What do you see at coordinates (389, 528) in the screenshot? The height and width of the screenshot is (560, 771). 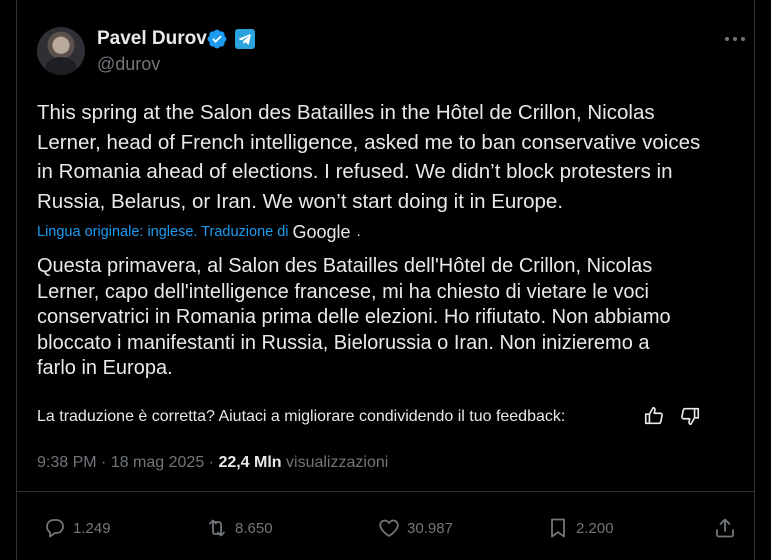 I see `heart-icon` at bounding box center [389, 528].